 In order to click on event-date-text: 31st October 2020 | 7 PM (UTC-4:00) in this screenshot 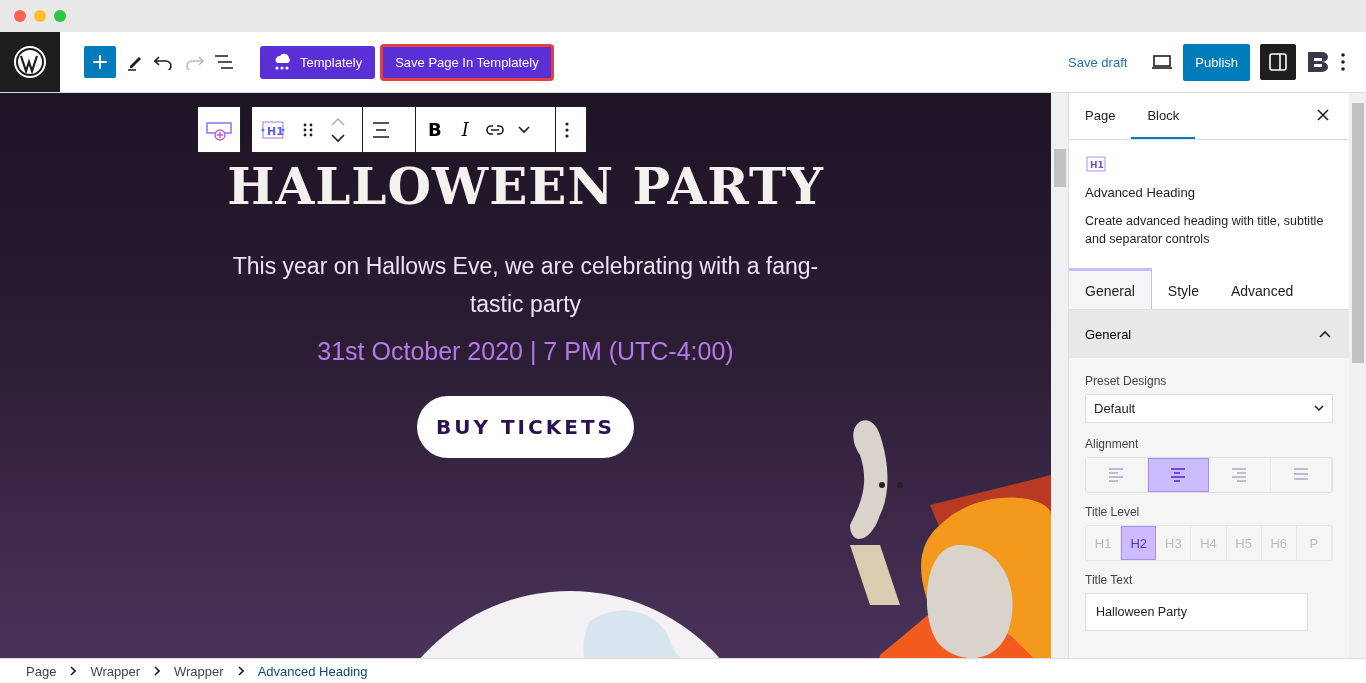, I will do `click(525, 351)`.